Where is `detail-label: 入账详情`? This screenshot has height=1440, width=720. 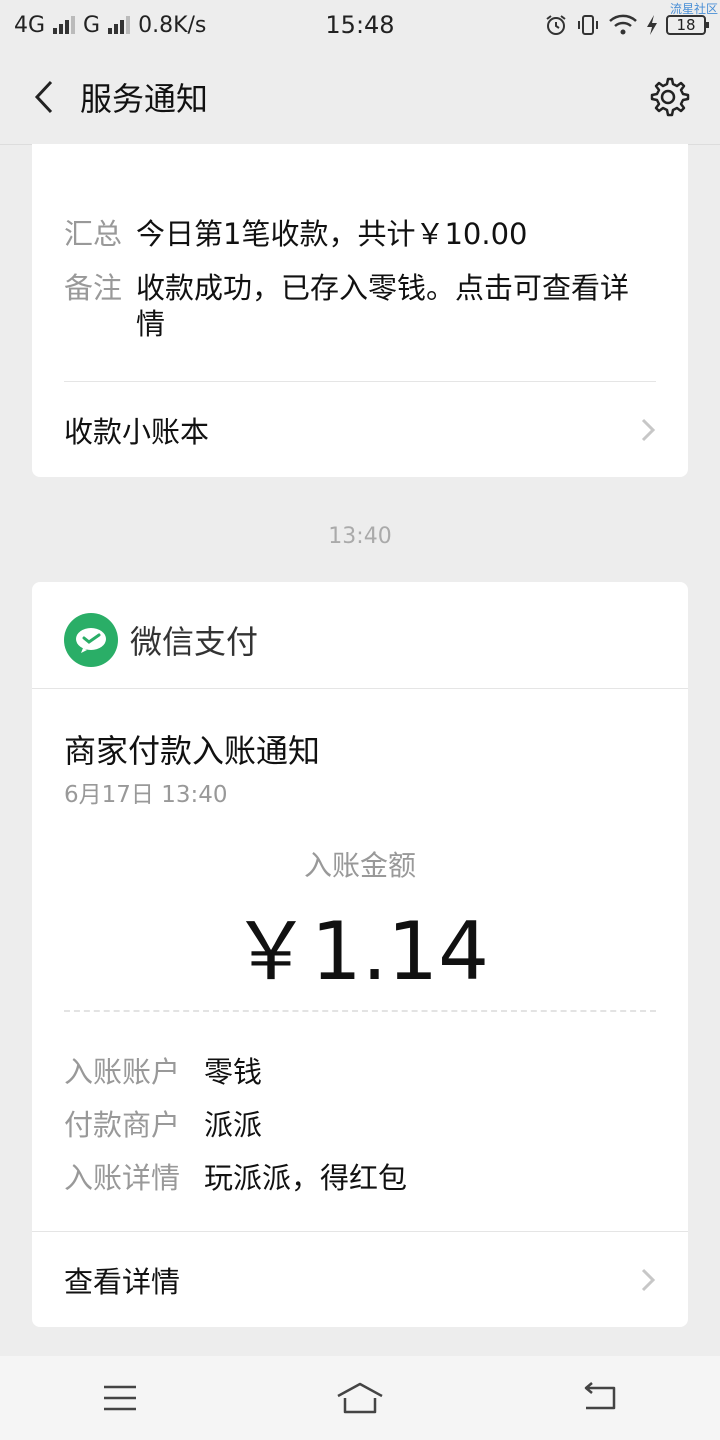 detail-label: 入账详情 is located at coordinates (122, 1178).